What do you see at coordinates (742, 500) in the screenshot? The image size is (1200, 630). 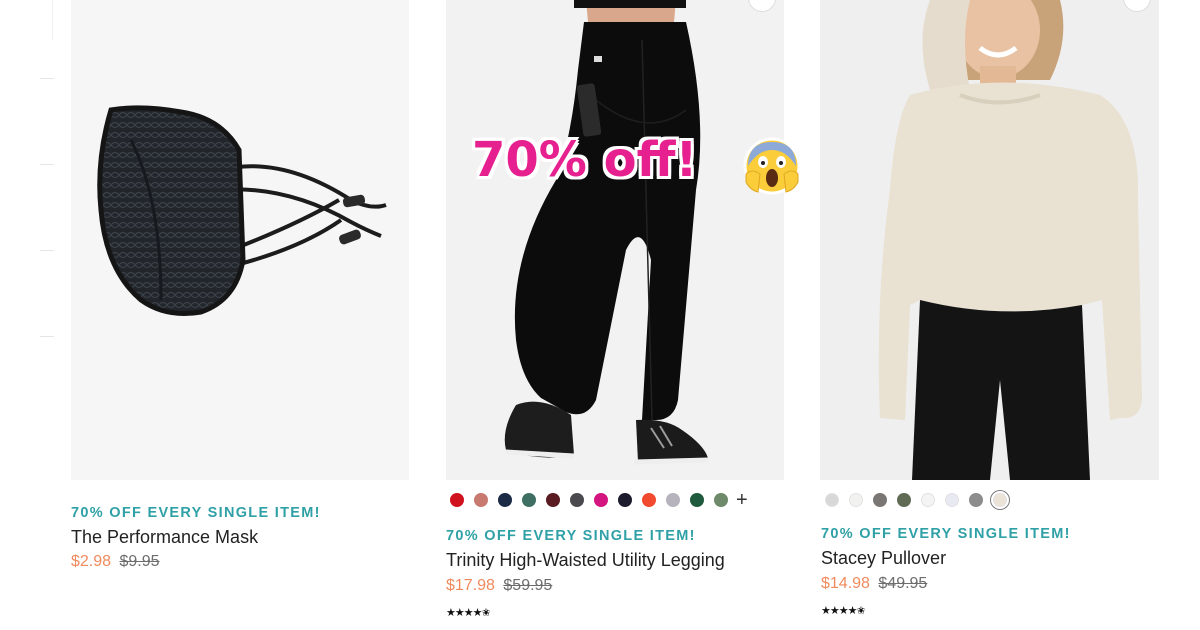 I see `more-colors-plus-icon: +` at bounding box center [742, 500].